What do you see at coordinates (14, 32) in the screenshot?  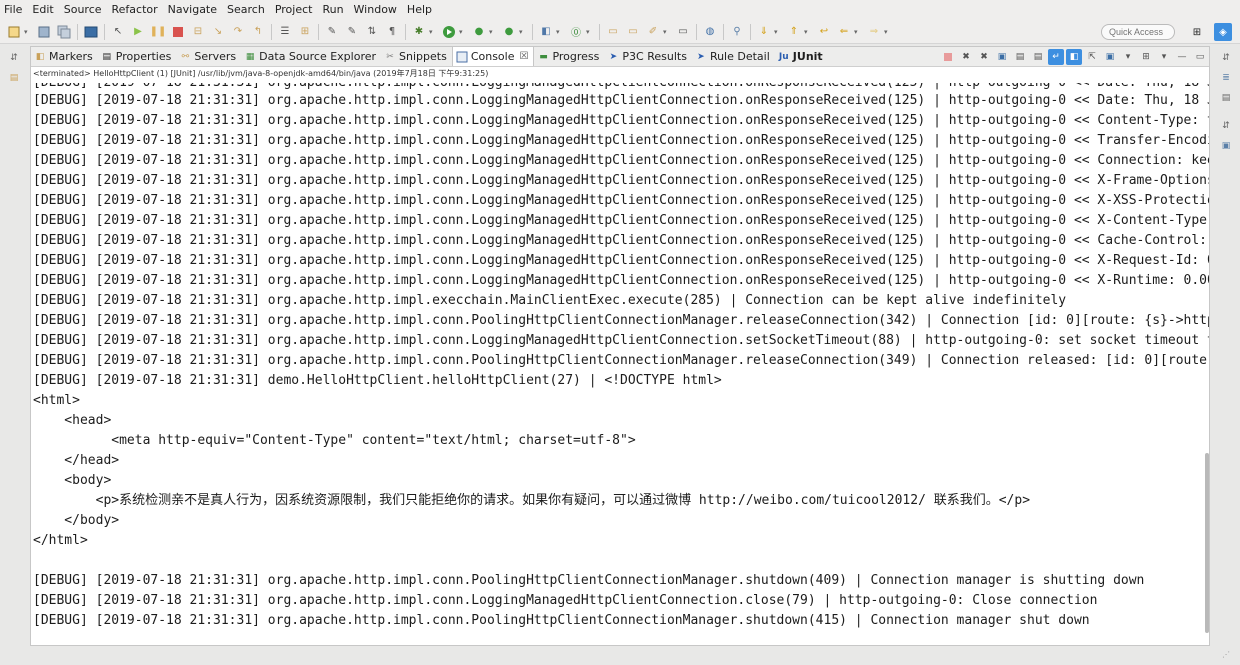 I see `new-icon` at bounding box center [14, 32].